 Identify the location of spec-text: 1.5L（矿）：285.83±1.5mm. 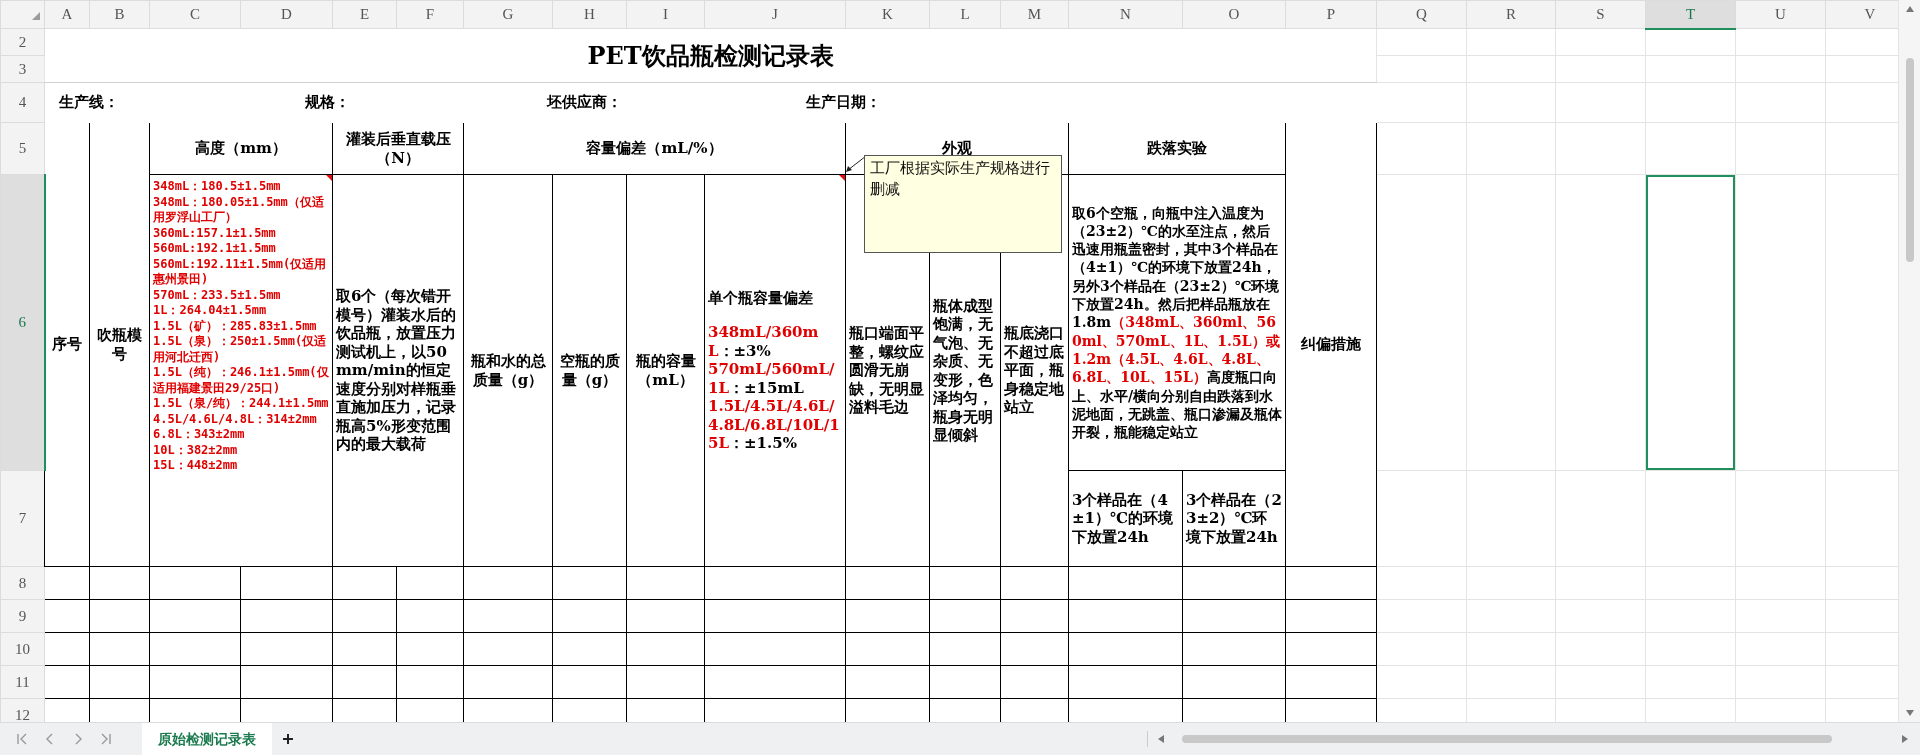
(235, 326).